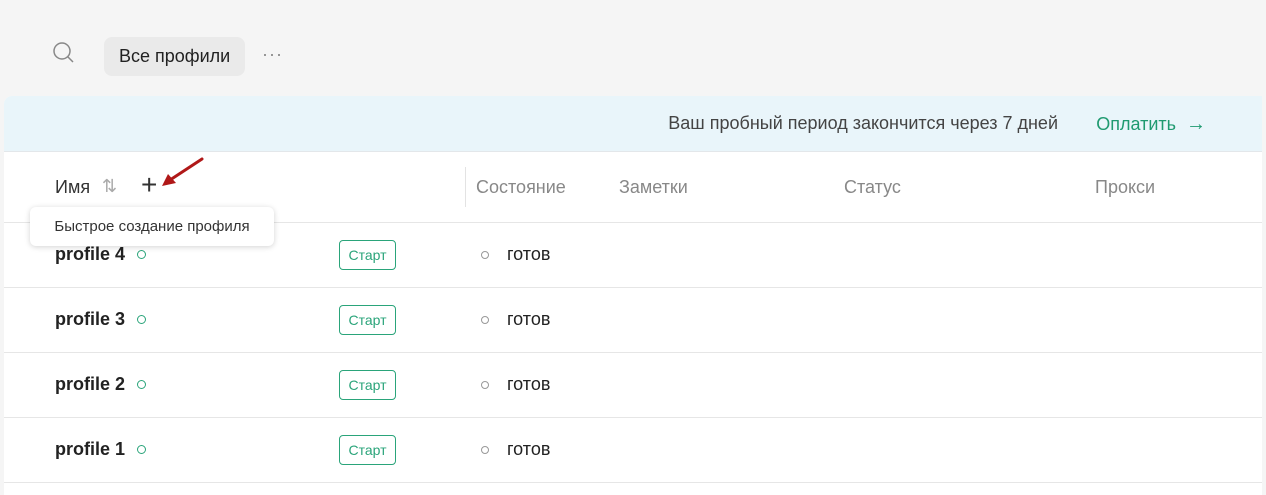 The width and height of the screenshot is (1266, 495). I want to click on pay-label: Оплатить, so click(1136, 124).